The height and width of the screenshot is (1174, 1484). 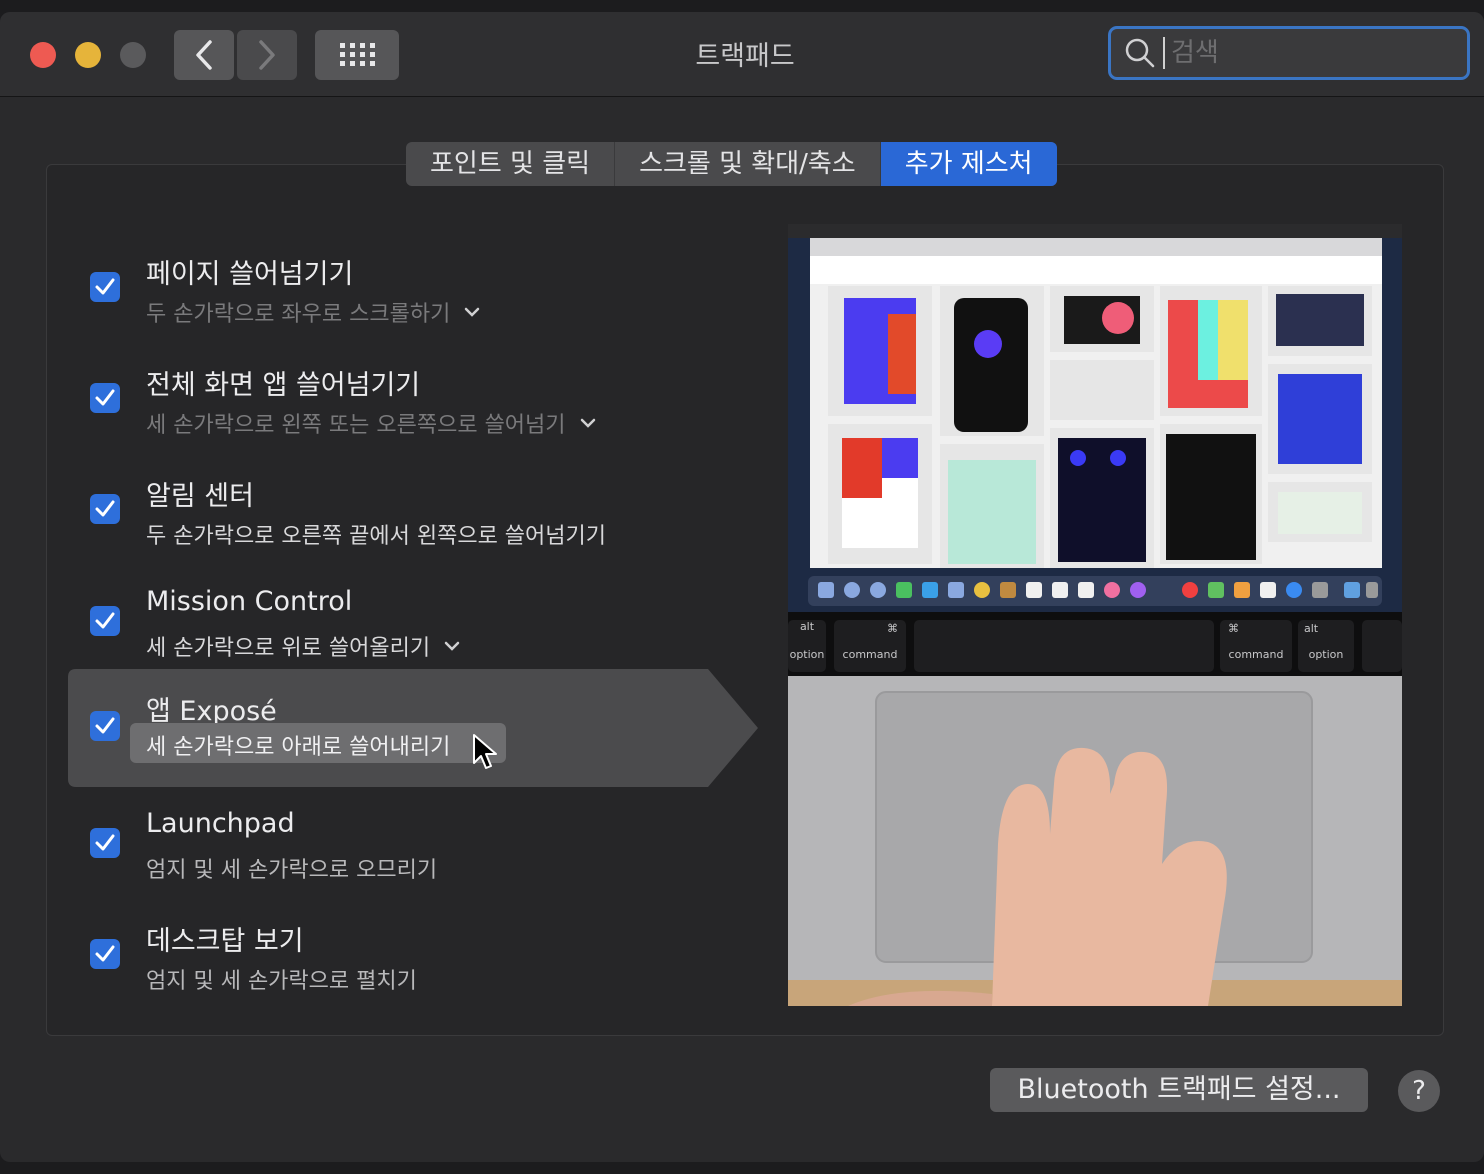 I want to click on text-caret, so click(x=1164, y=53).